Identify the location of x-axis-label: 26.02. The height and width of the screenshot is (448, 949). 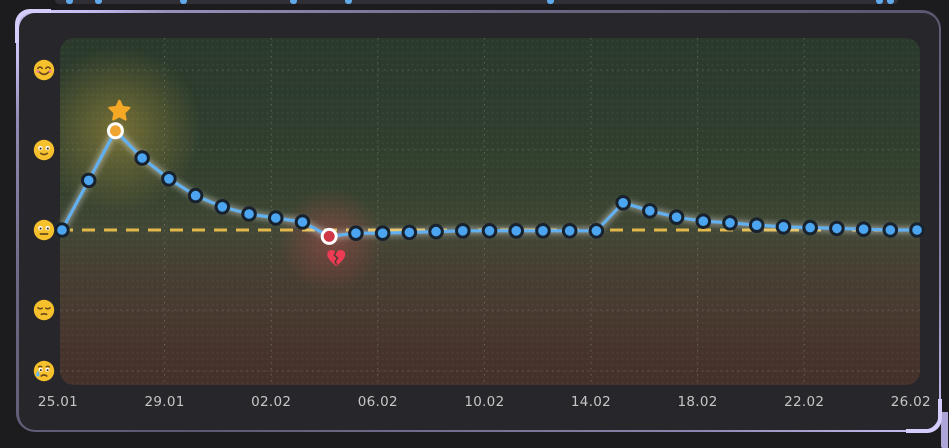
(910, 402).